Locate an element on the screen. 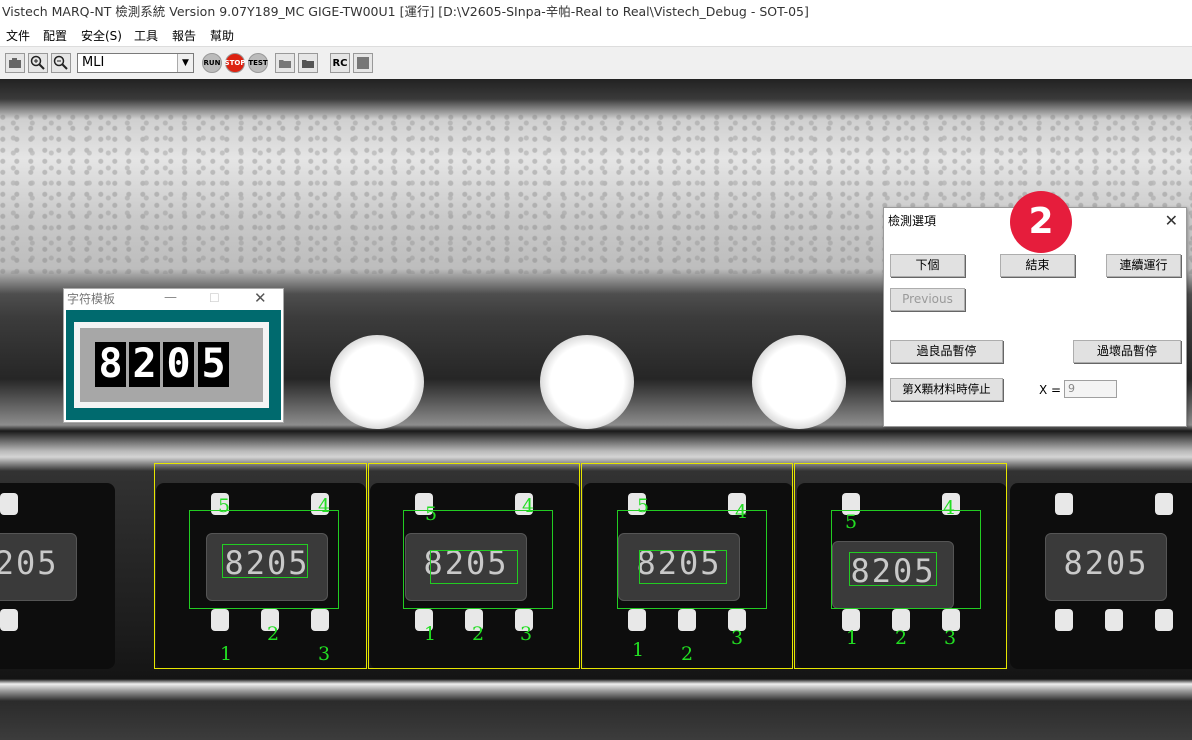 Image resolution: width=1192 pixels, height=740 pixels. toolbar: MLI ▼ RUN STOP TEST RC is located at coordinates (596, 63).